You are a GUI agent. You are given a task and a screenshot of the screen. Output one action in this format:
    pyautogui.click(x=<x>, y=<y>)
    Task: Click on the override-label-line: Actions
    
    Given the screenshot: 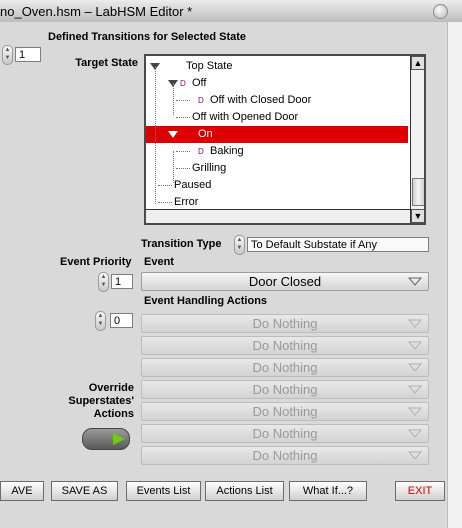 What is the action you would take?
    pyautogui.click(x=113, y=414)
    